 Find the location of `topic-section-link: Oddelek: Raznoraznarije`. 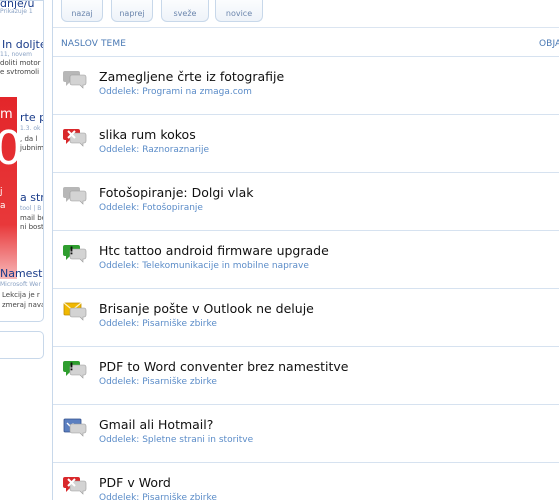

topic-section-link: Oddelek: Raznoraznarije is located at coordinates (154, 150).